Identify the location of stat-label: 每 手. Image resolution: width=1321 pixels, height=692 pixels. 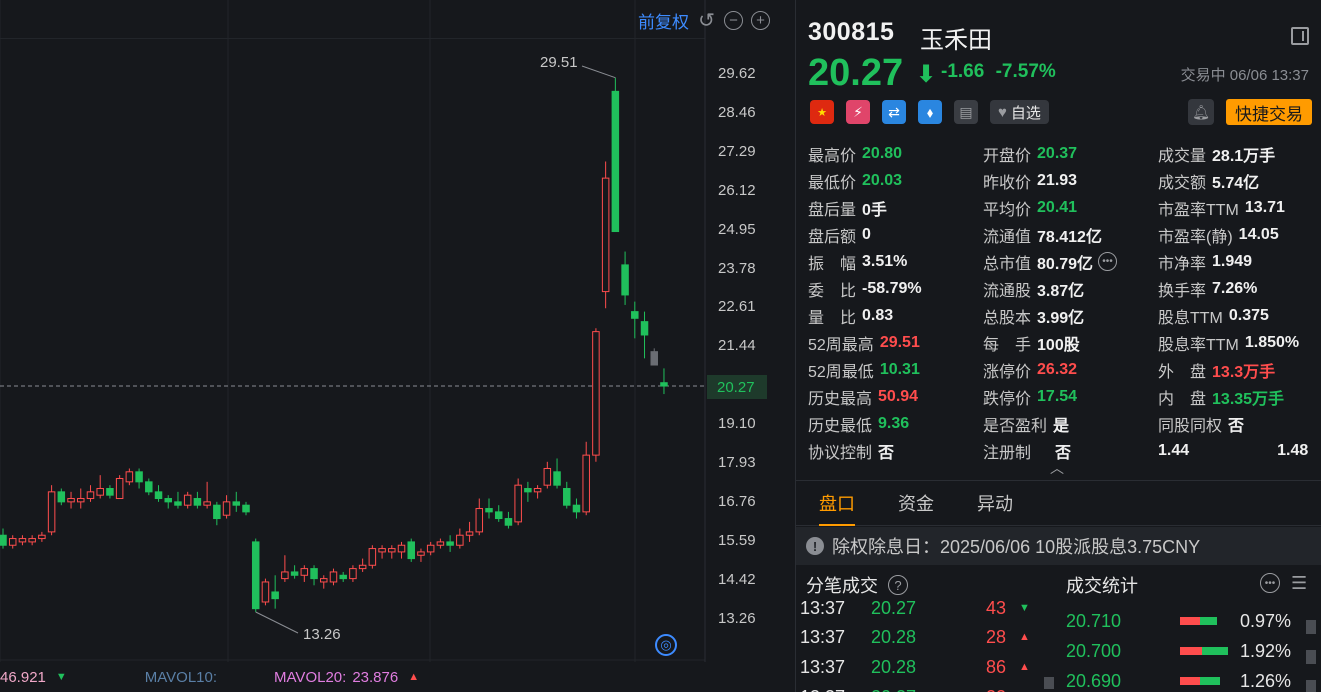
(1007, 345).